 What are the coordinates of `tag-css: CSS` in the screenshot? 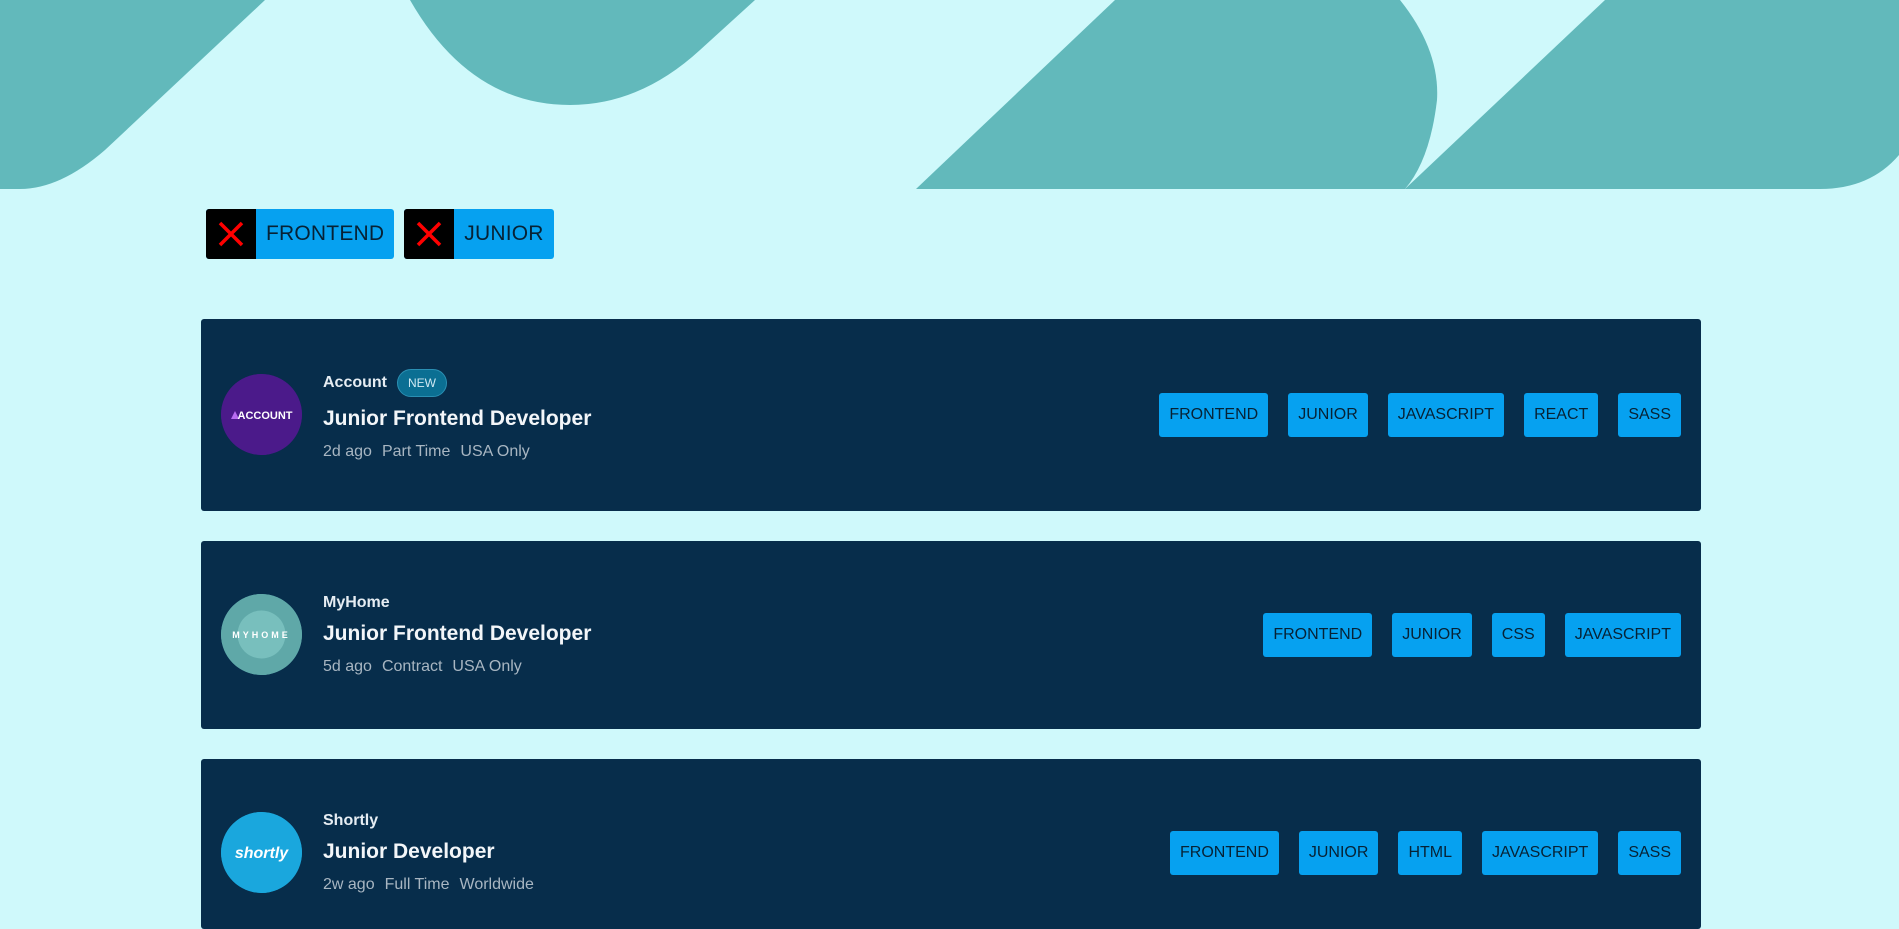 It's located at (1518, 635).